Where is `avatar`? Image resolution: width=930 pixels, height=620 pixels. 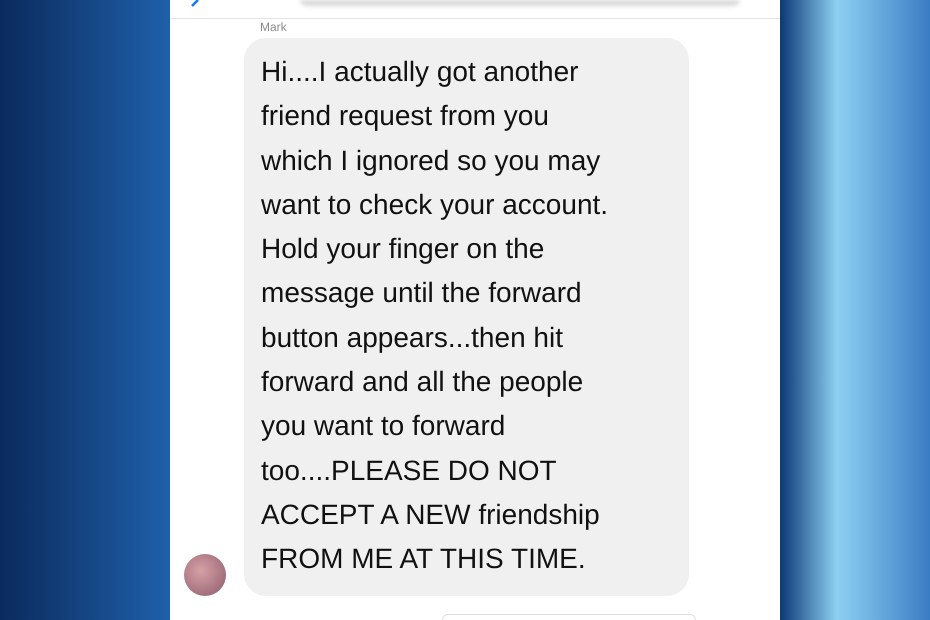
avatar is located at coordinates (205, 575).